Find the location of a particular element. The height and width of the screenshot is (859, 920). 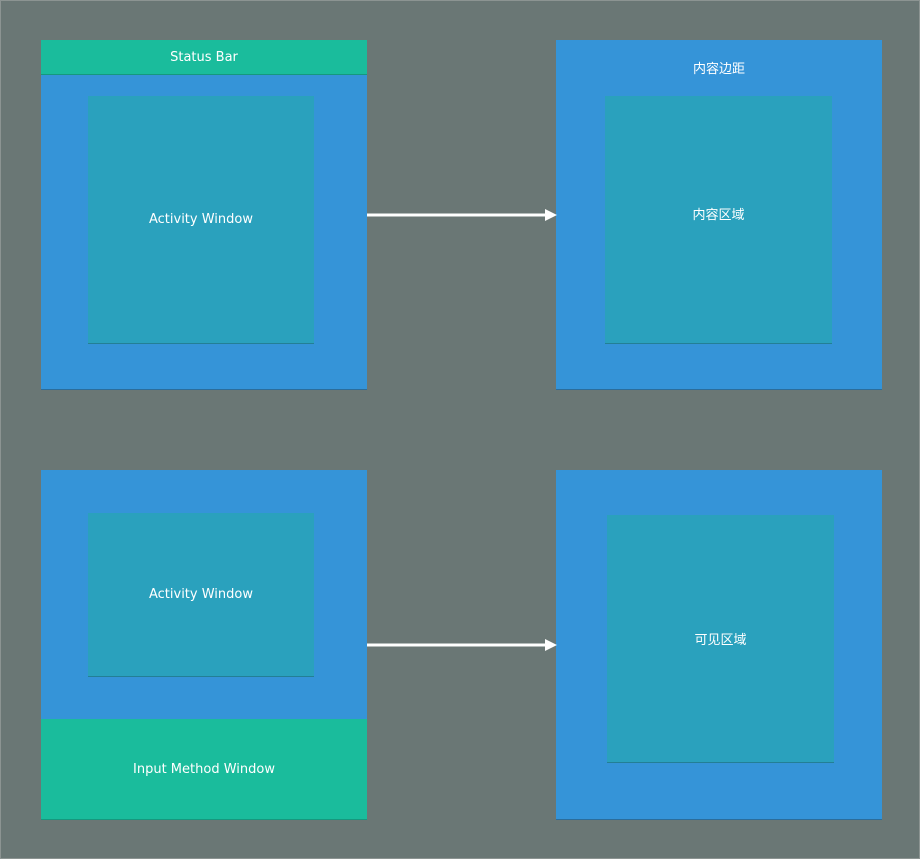

bottom-arrow is located at coordinates (462, 645).